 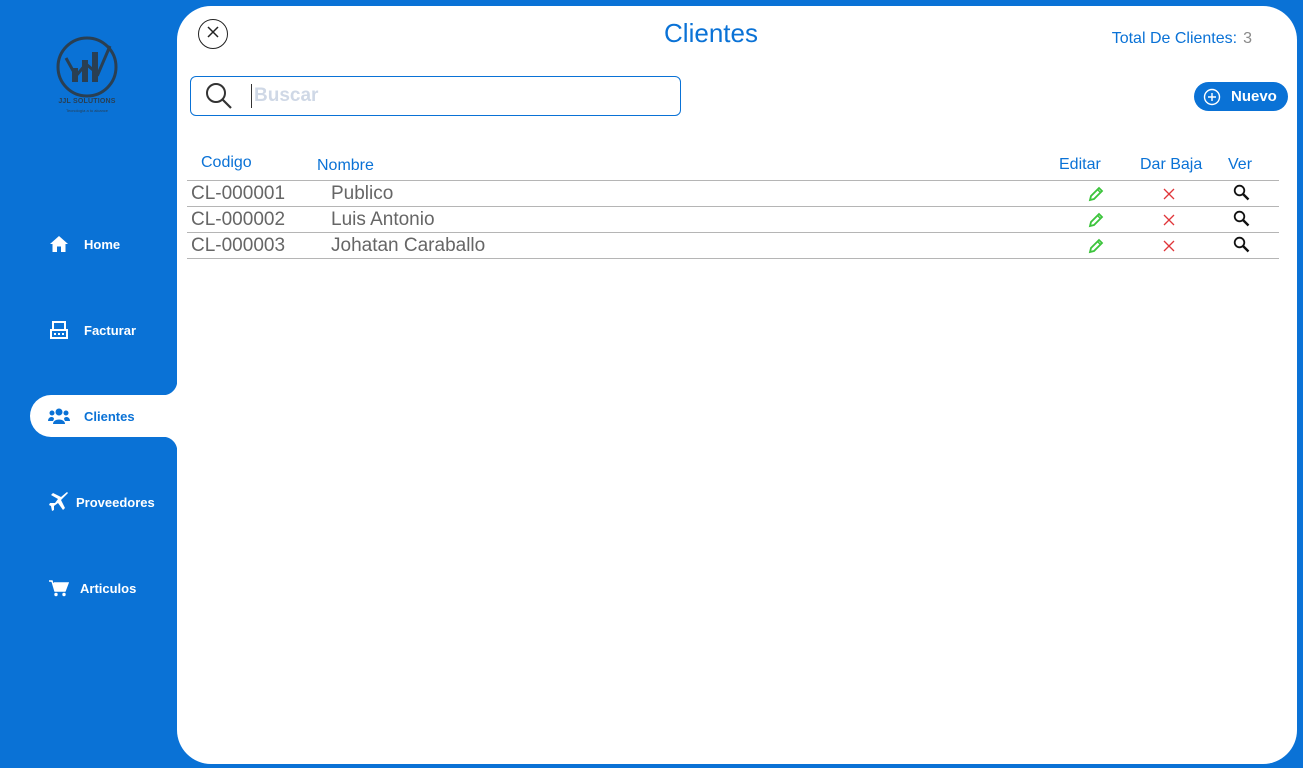 What do you see at coordinates (362, 193) in the screenshot?
I see `cell-nombre: Publico` at bounding box center [362, 193].